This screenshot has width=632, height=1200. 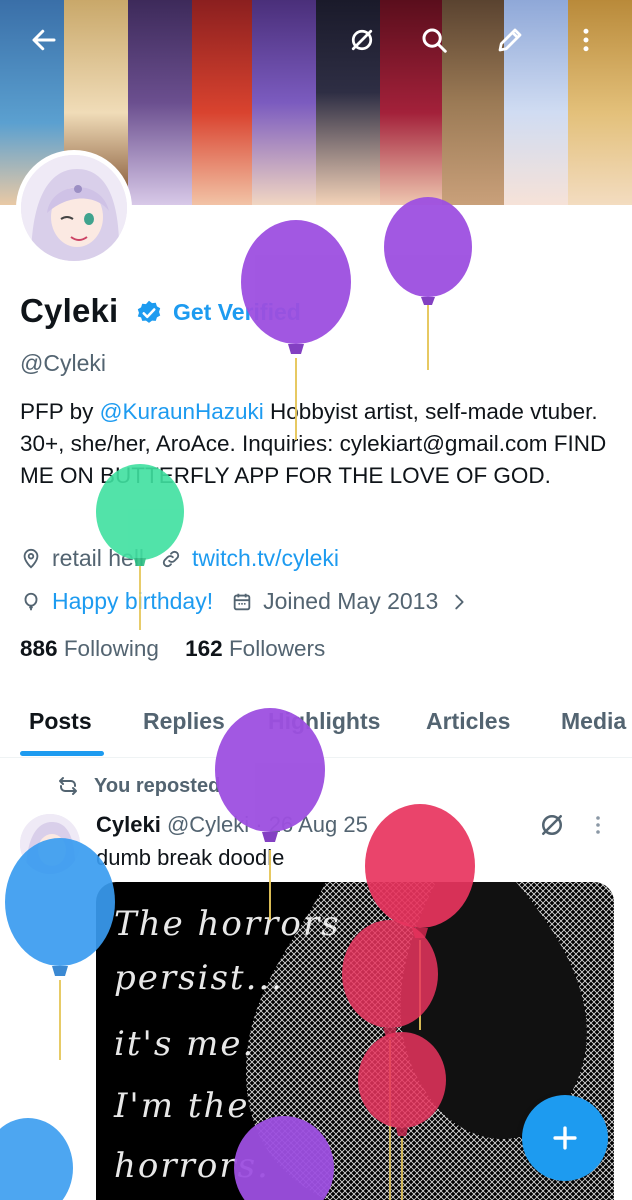 I want to click on link-icon, so click(x=171, y=558).